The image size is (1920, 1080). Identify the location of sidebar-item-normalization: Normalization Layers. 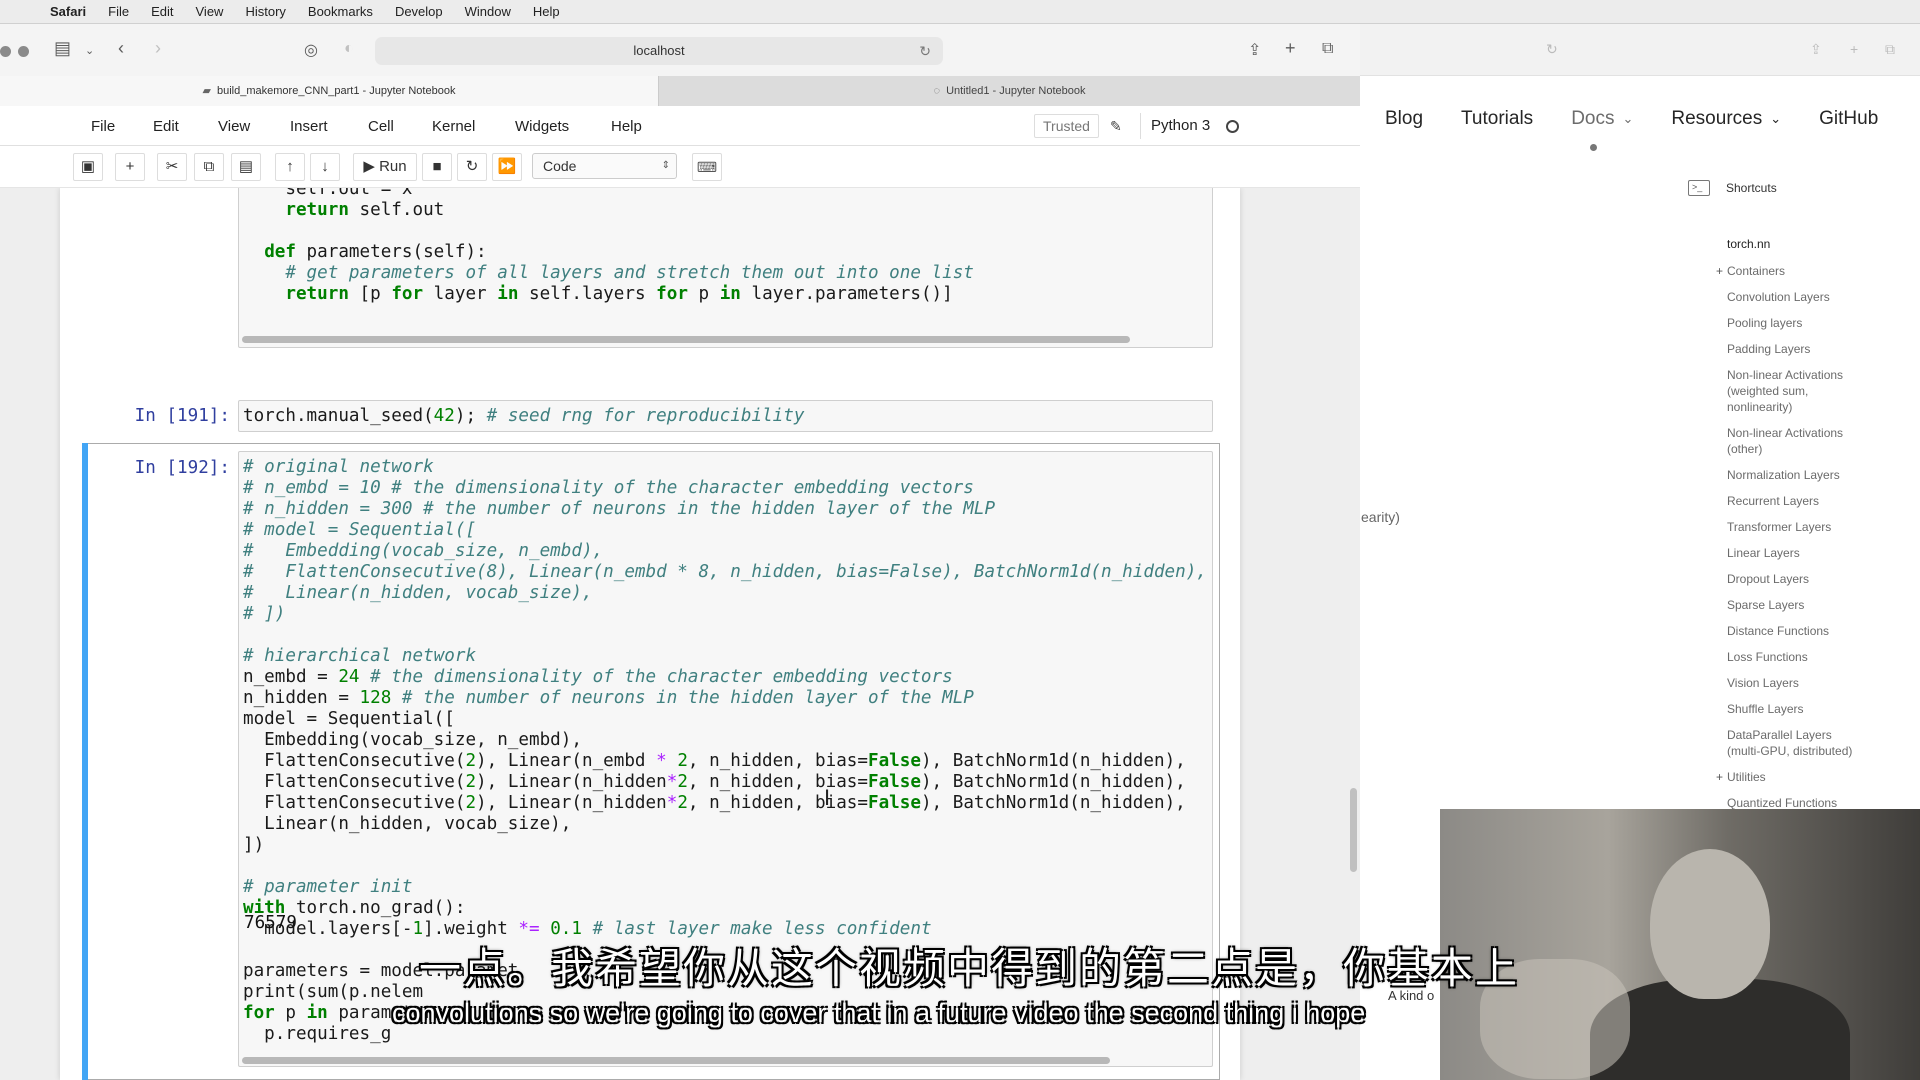
(1791, 475).